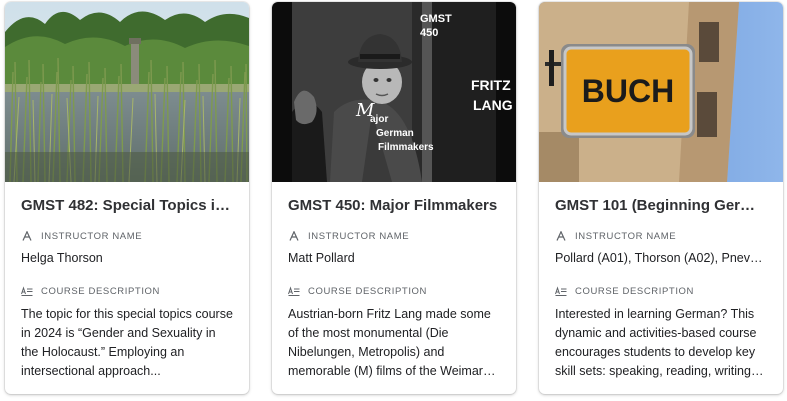 The height and width of the screenshot is (401, 787). What do you see at coordinates (491, 85) in the screenshot?
I see `image-text-director-1: FRITZ` at bounding box center [491, 85].